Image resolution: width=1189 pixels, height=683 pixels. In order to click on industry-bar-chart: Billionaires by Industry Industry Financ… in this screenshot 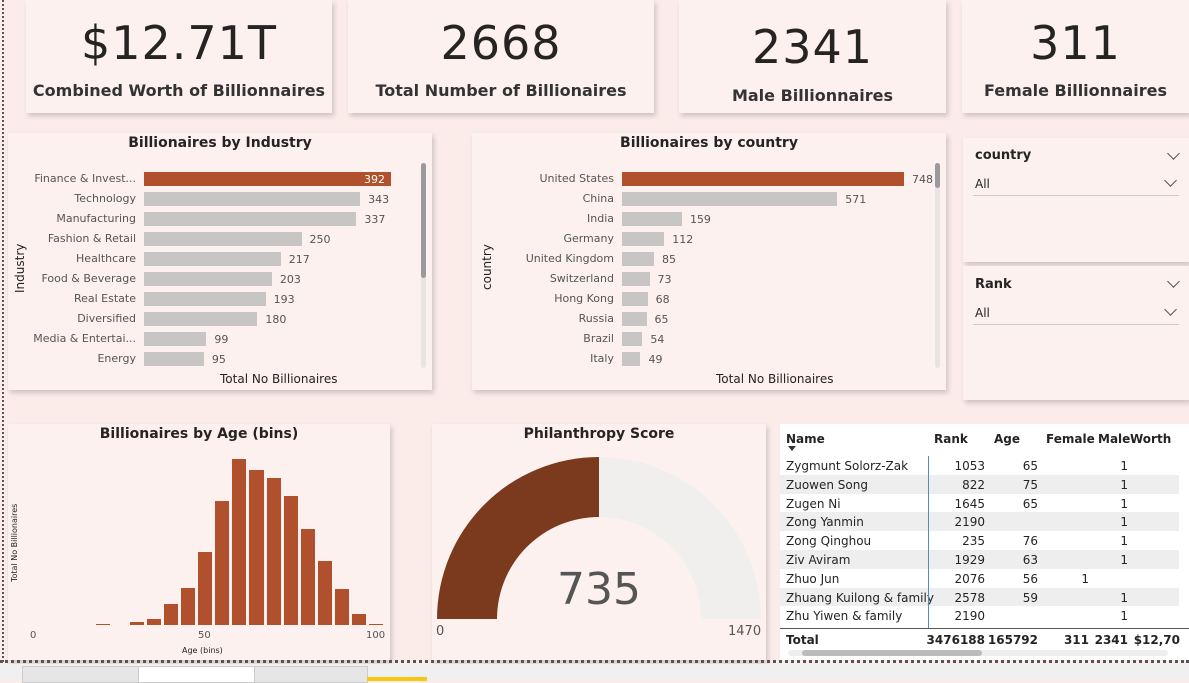, I will do `click(220, 261)`.